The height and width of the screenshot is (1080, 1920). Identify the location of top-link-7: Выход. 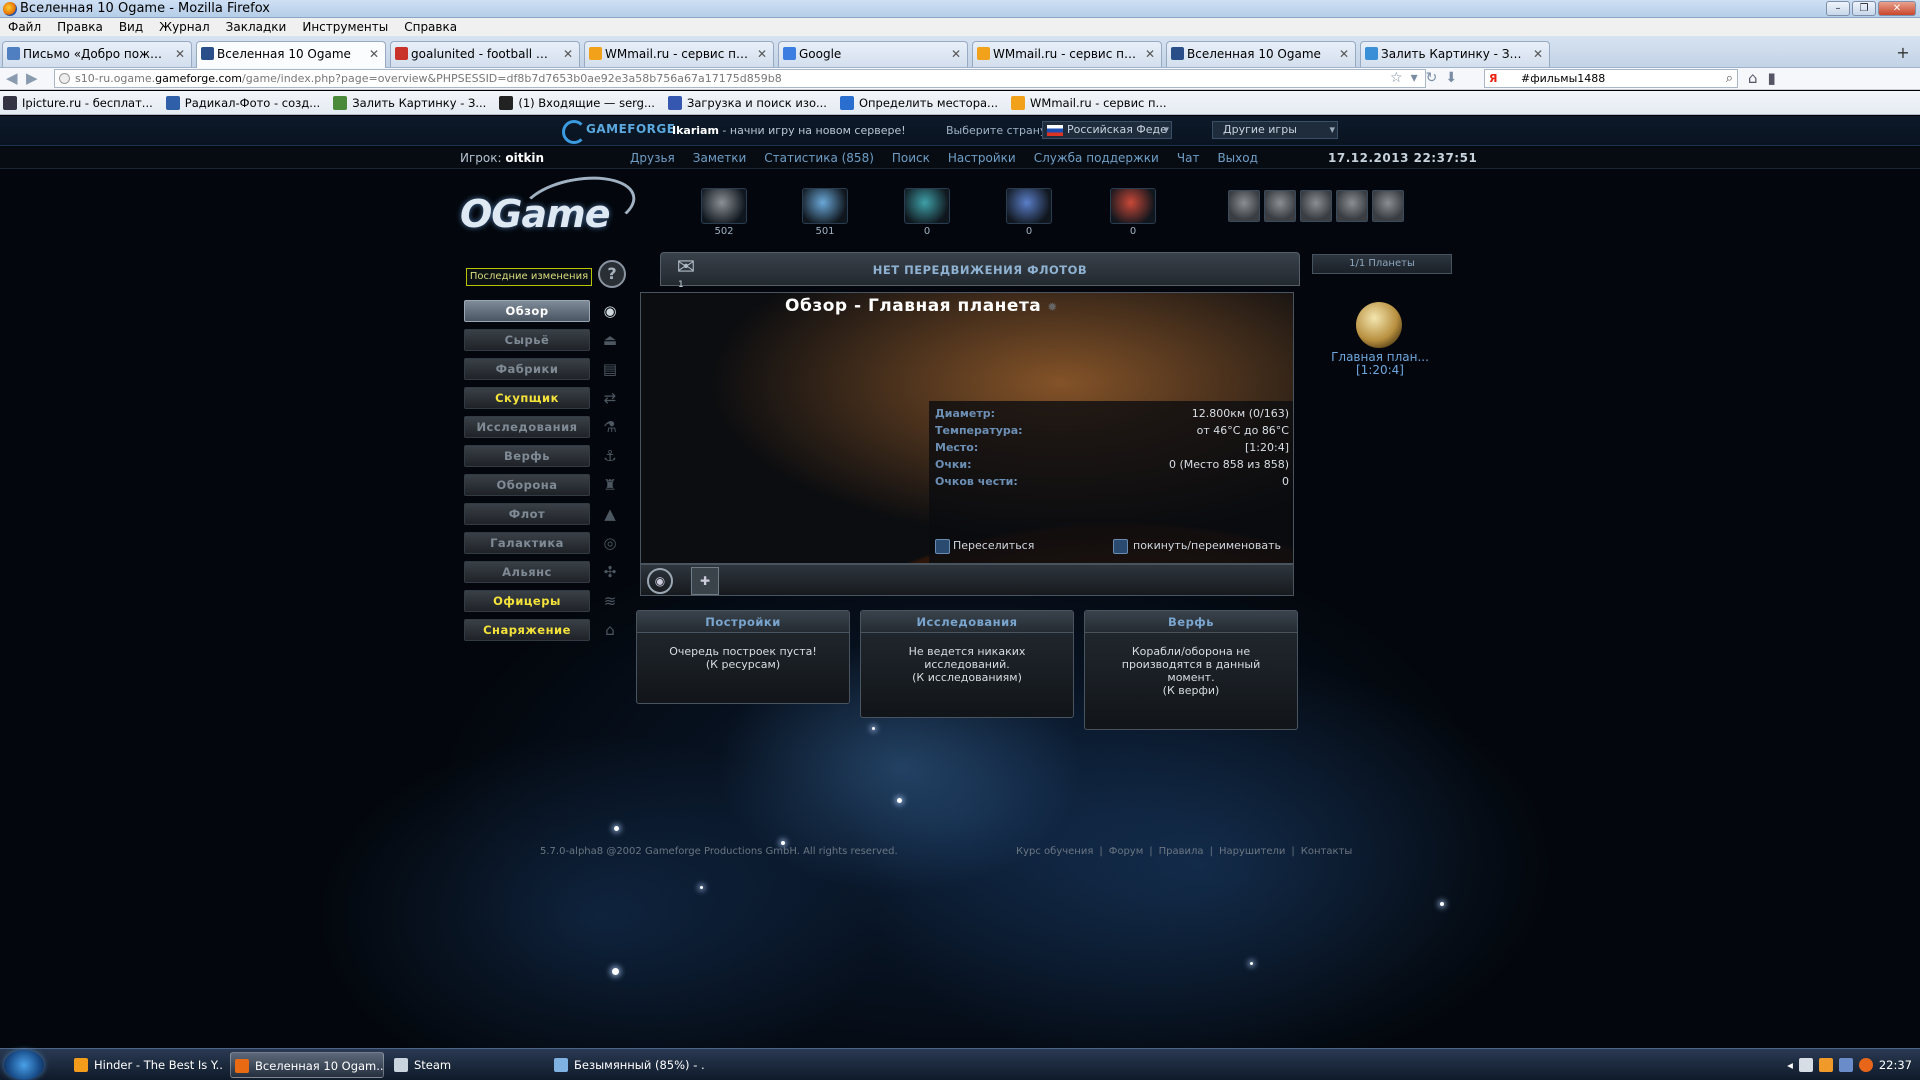
(1237, 158).